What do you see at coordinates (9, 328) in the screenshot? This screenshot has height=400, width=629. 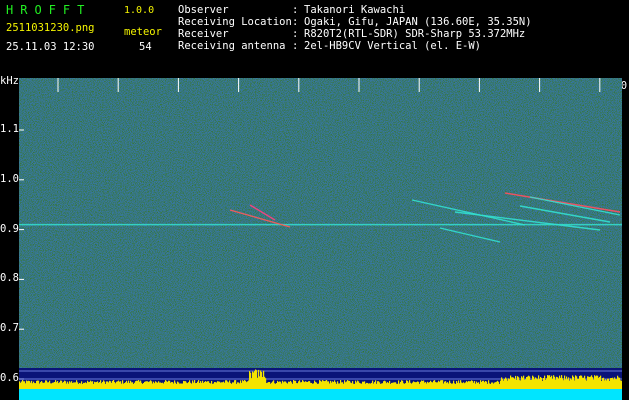 I see `y-tick-label: 0.7` at bounding box center [9, 328].